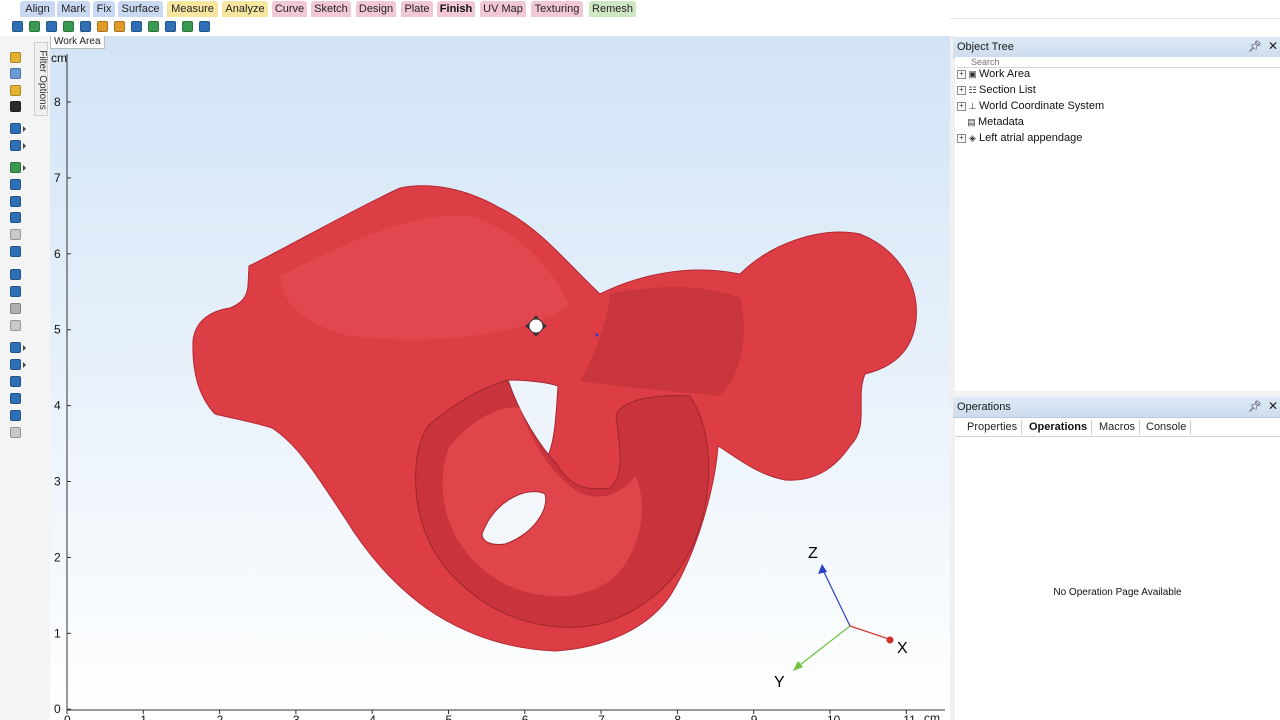 The image size is (1280, 720). Describe the element at coordinates (909, 716) in the screenshot. I see `x-tick-label: 11` at that location.